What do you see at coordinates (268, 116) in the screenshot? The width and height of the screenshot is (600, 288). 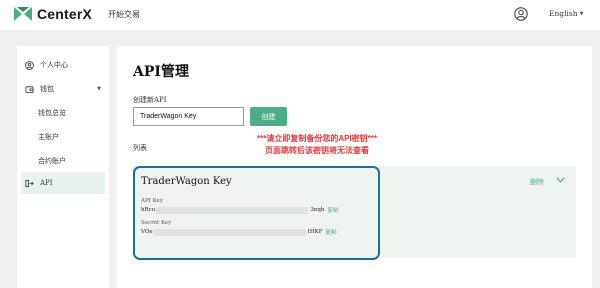 I see `create-button: 创建` at bounding box center [268, 116].